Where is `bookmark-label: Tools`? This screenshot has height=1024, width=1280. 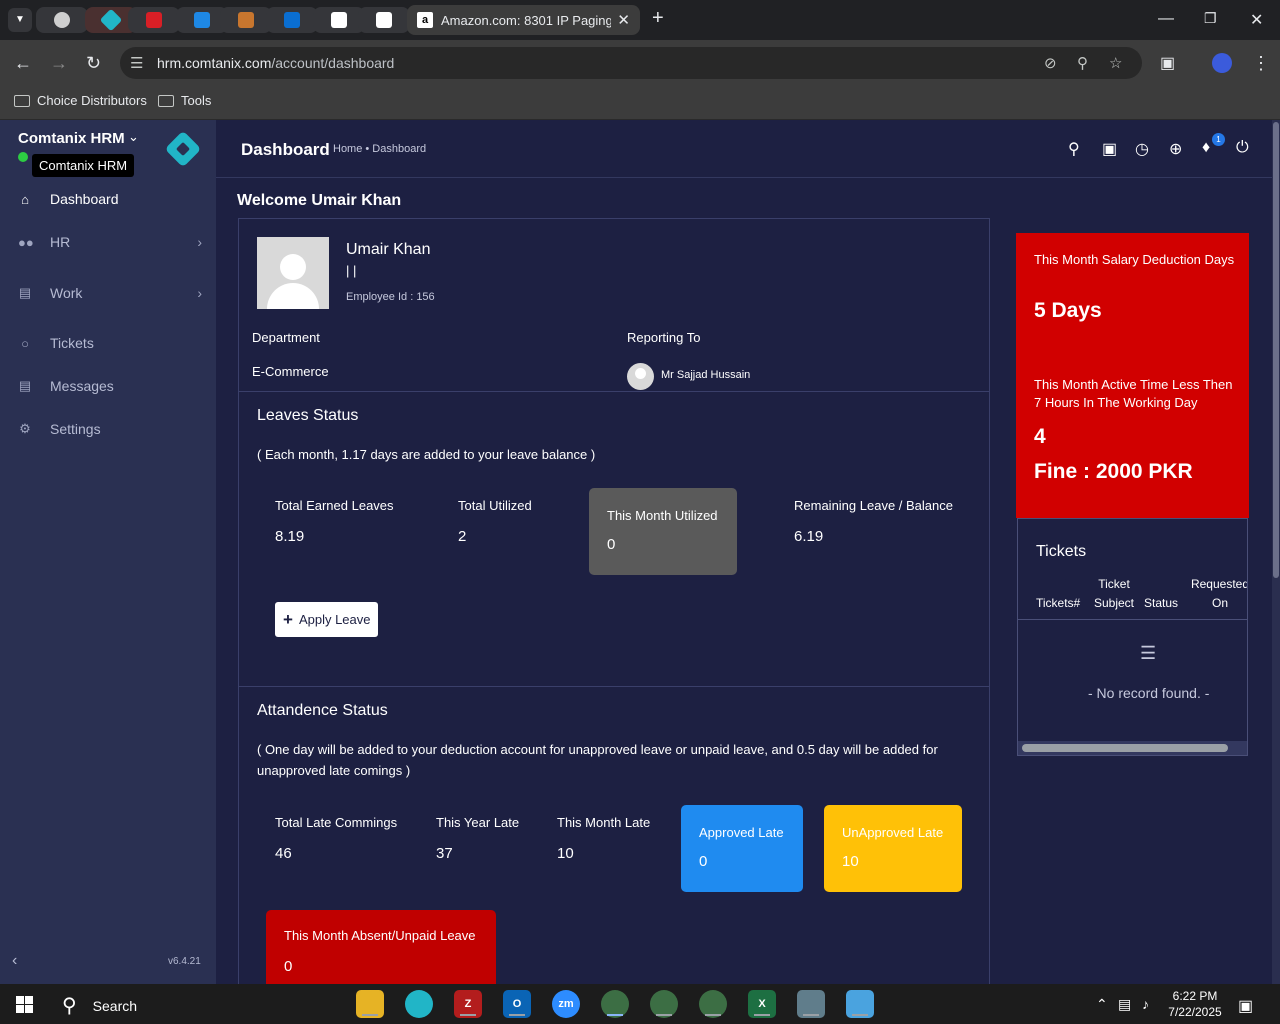 bookmark-label: Tools is located at coordinates (196, 100).